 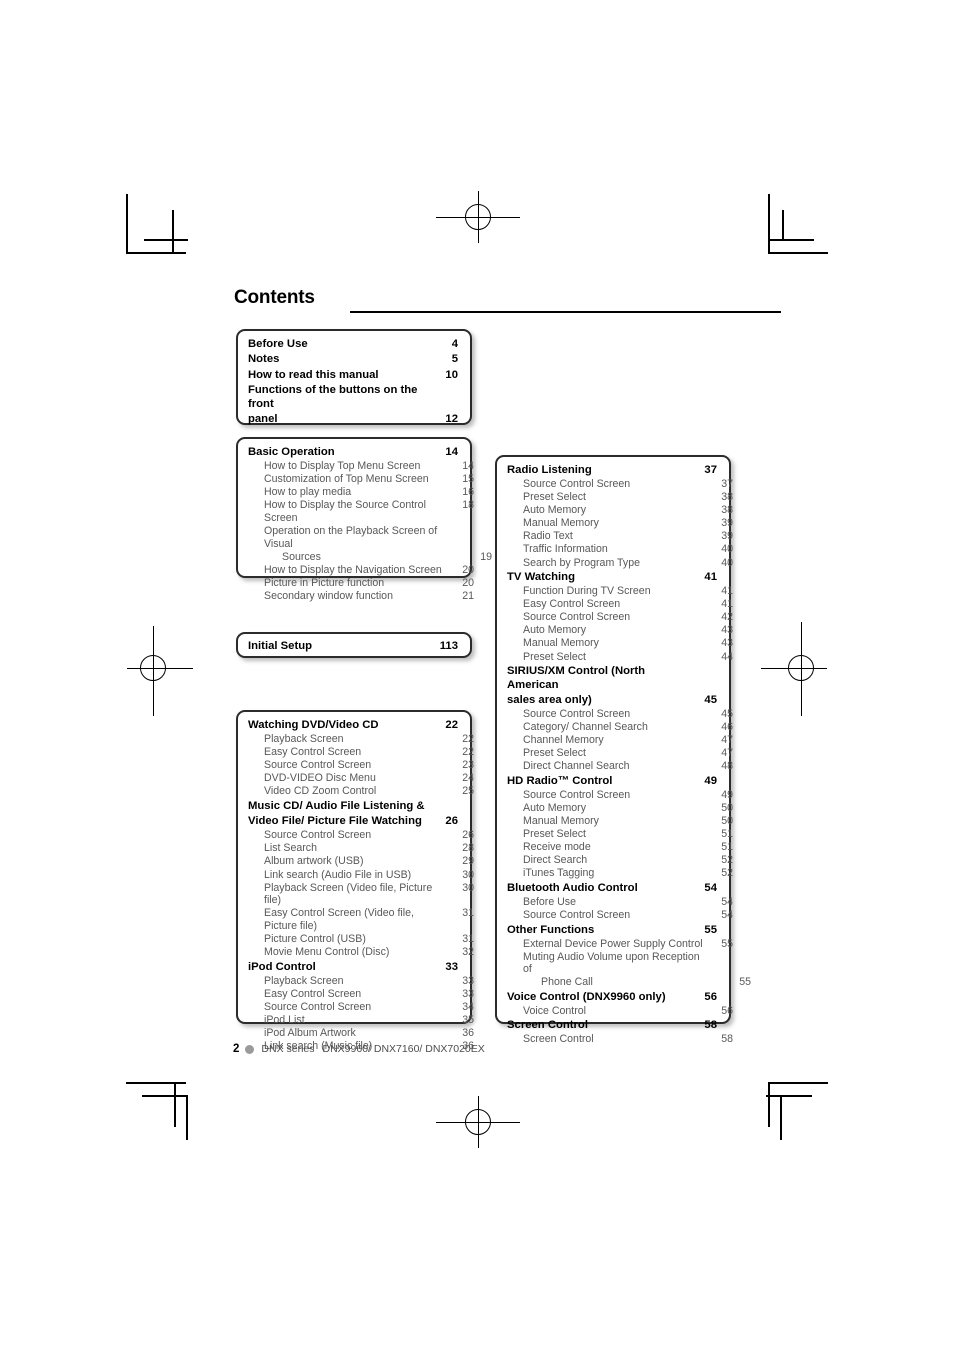 I want to click on toc-entry-page: 34, so click(x=468, y=1006).